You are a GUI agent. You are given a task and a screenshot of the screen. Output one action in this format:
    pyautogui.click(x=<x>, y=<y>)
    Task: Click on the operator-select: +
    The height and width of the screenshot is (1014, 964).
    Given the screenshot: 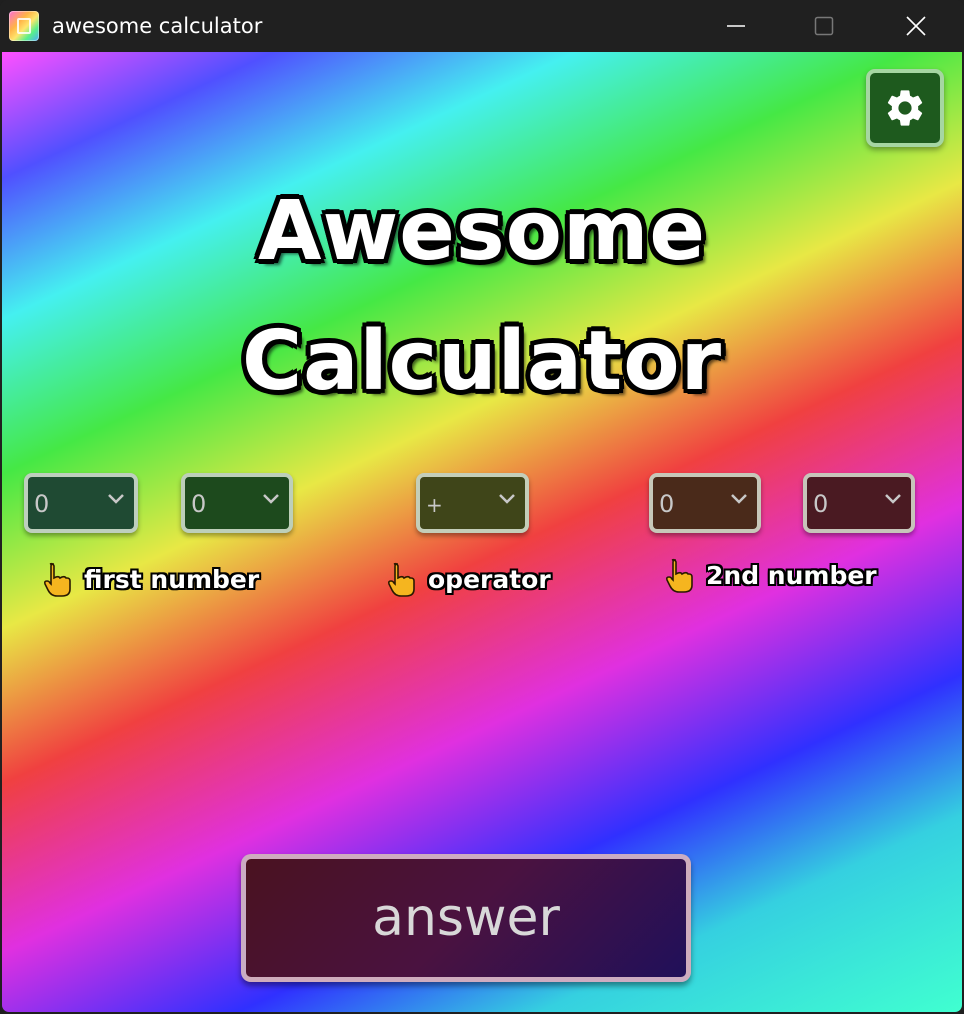 What is the action you would take?
    pyautogui.click(x=472, y=503)
    